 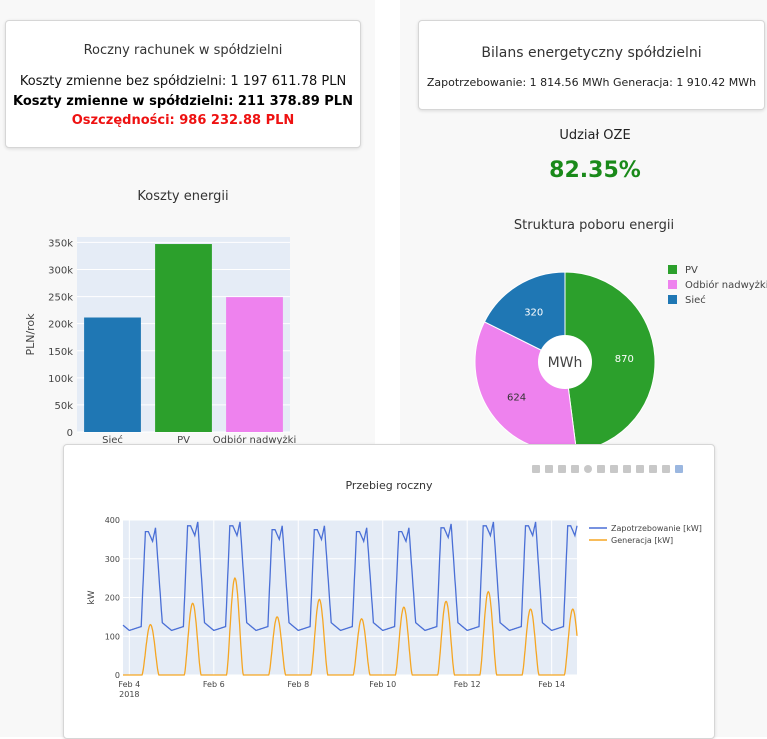 What do you see at coordinates (549, 469) in the screenshot?
I see `zoom-icon` at bounding box center [549, 469].